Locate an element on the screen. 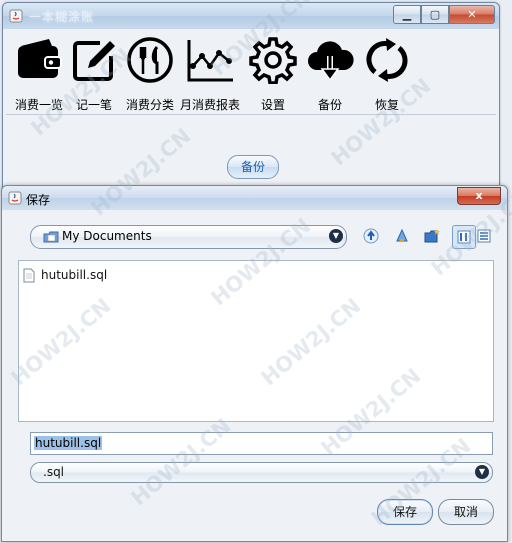 The image size is (512, 543). home-button is located at coordinates (402, 236).